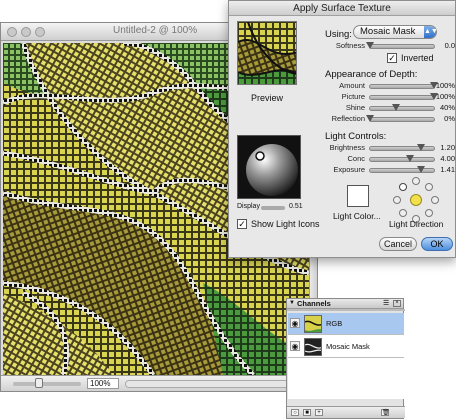 This screenshot has height=419, width=456. What do you see at coordinates (392, 58) in the screenshot?
I see `inverted-checkbox: ✓` at bounding box center [392, 58].